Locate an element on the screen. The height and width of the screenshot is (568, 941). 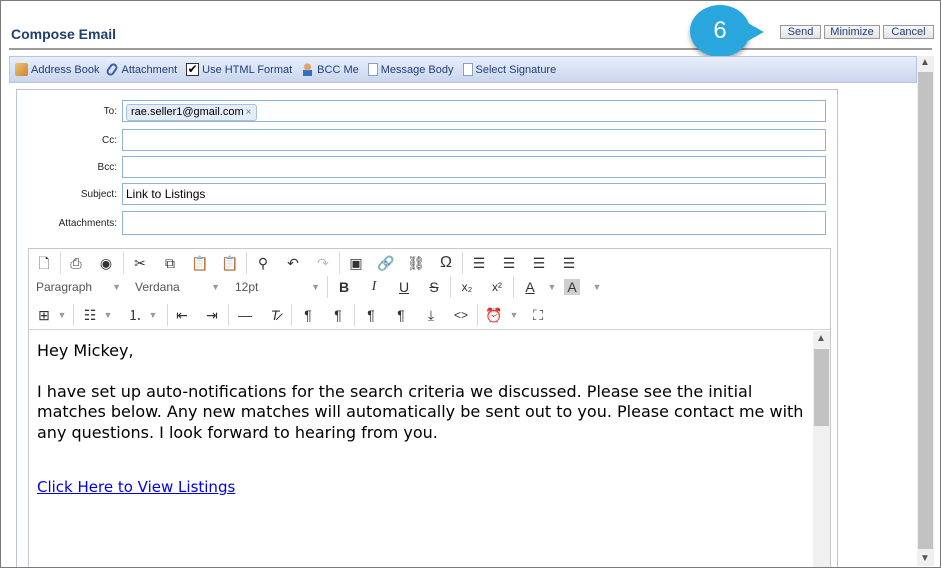
font-family-select: Verdana ▼ is located at coordinates (177, 287).